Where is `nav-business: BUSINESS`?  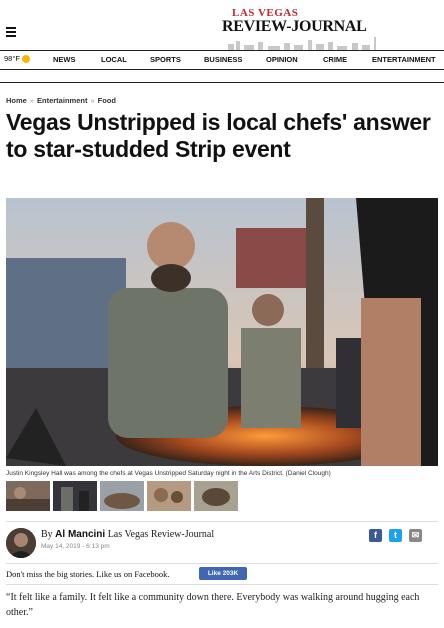 nav-business: BUSINESS is located at coordinates (223, 59).